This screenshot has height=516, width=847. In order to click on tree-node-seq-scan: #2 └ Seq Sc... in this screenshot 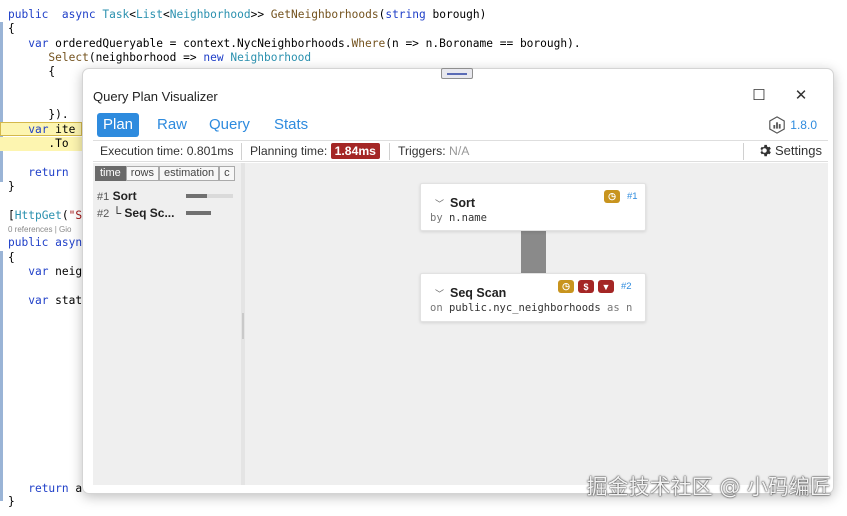, I will do `click(135, 213)`.